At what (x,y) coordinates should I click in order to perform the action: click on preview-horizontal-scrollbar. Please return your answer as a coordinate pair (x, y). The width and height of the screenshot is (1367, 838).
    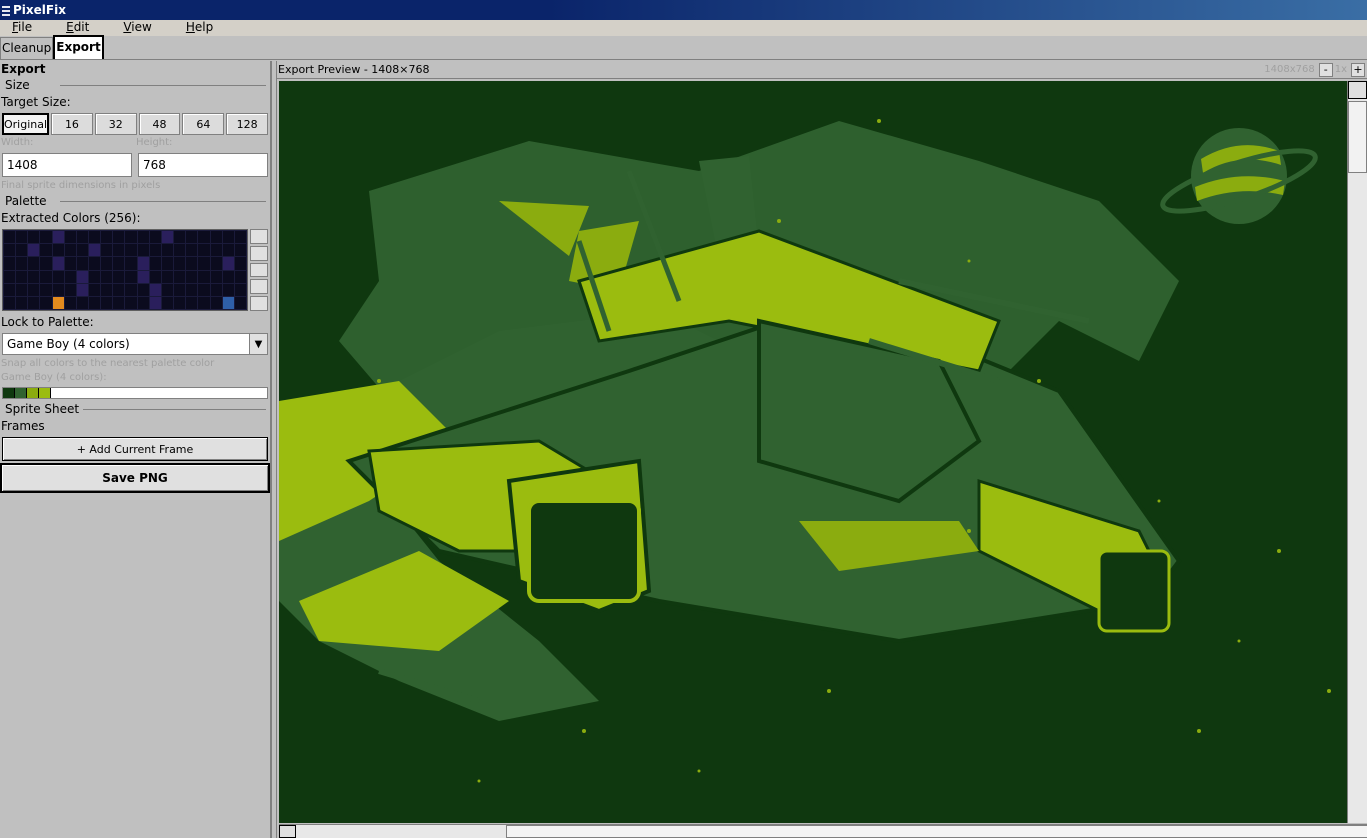
    Looking at the image, I should click on (823, 831).